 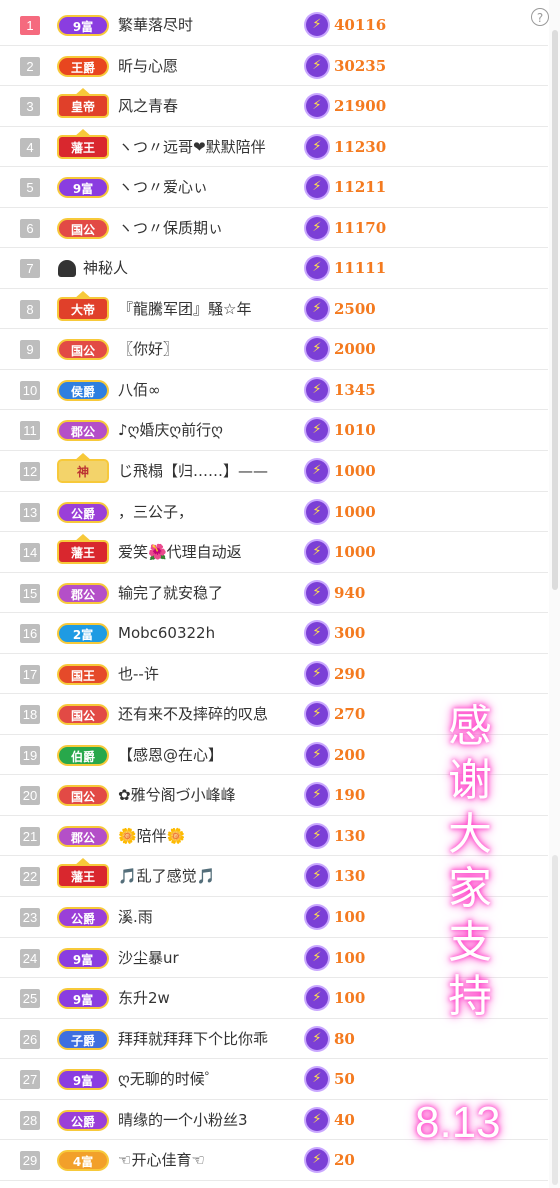 I want to click on ranking-row: 8 大帝 『龍騰军团』騒☆年 ⚡ 2500, so click(x=274, y=309).